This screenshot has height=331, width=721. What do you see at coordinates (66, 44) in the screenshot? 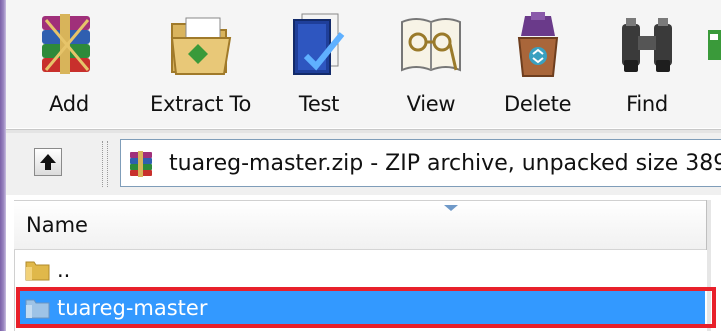
I see `add-archive-icon` at bounding box center [66, 44].